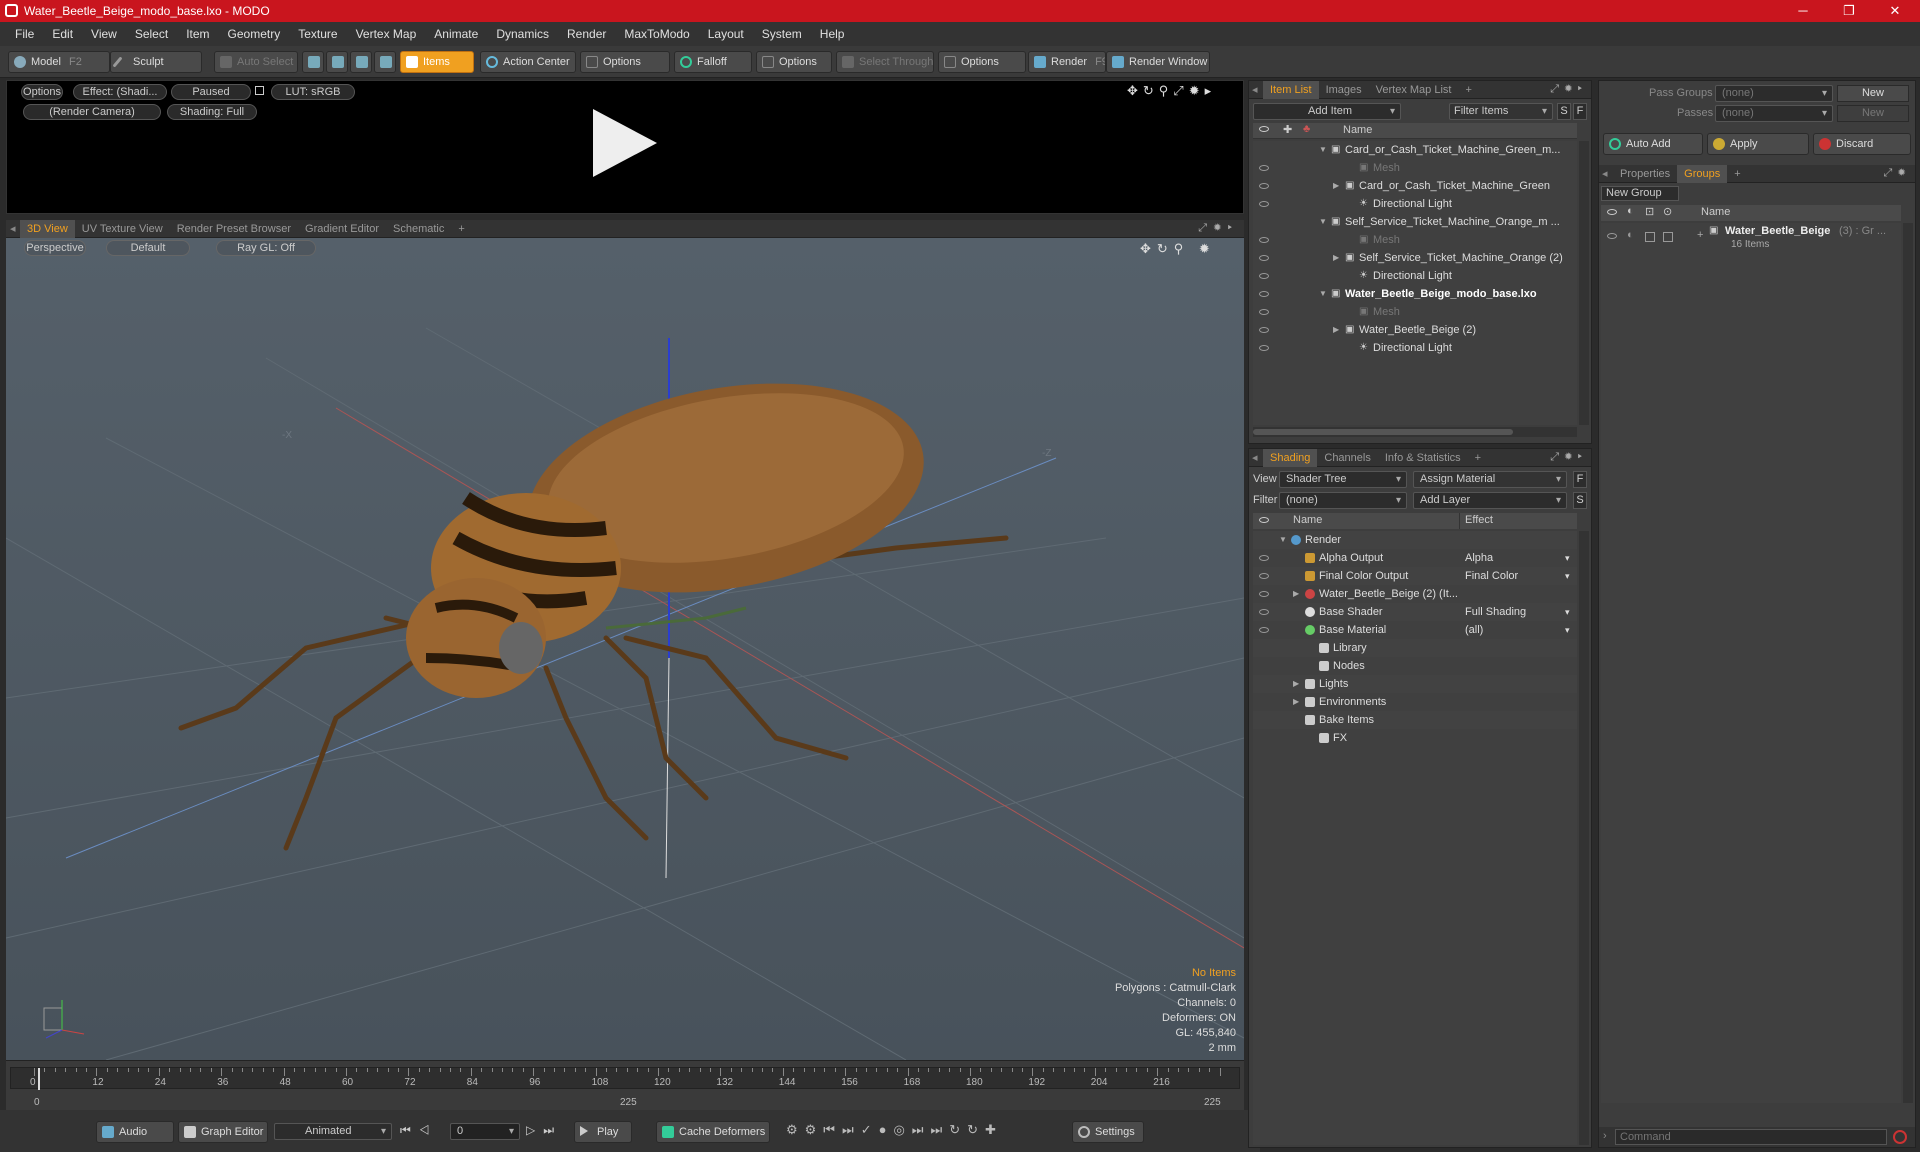 This screenshot has height=1152, width=1920. What do you see at coordinates (1415, 204) in the screenshot?
I see `item-list-row: ☀ Directional Light` at bounding box center [1415, 204].